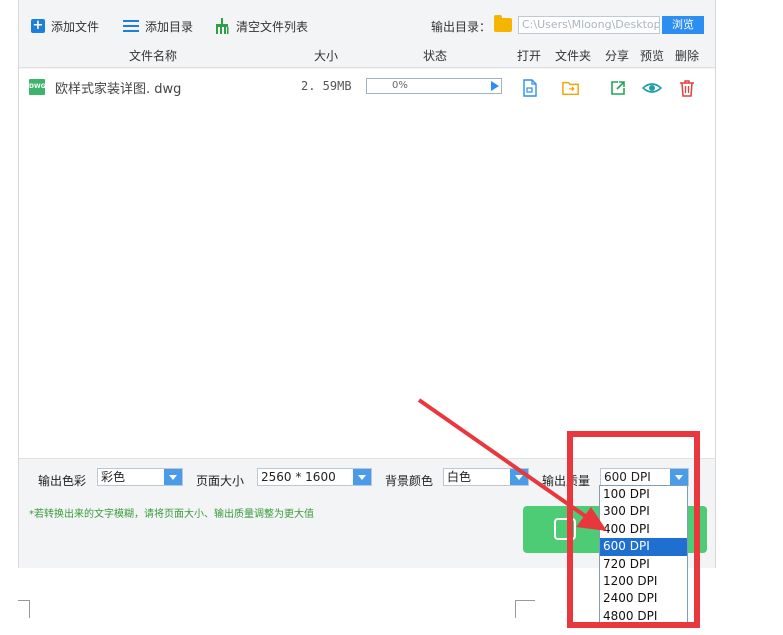 The image size is (783, 635). What do you see at coordinates (461, 27) in the screenshot?
I see `output-dir-label: 输出目录：` at bounding box center [461, 27].